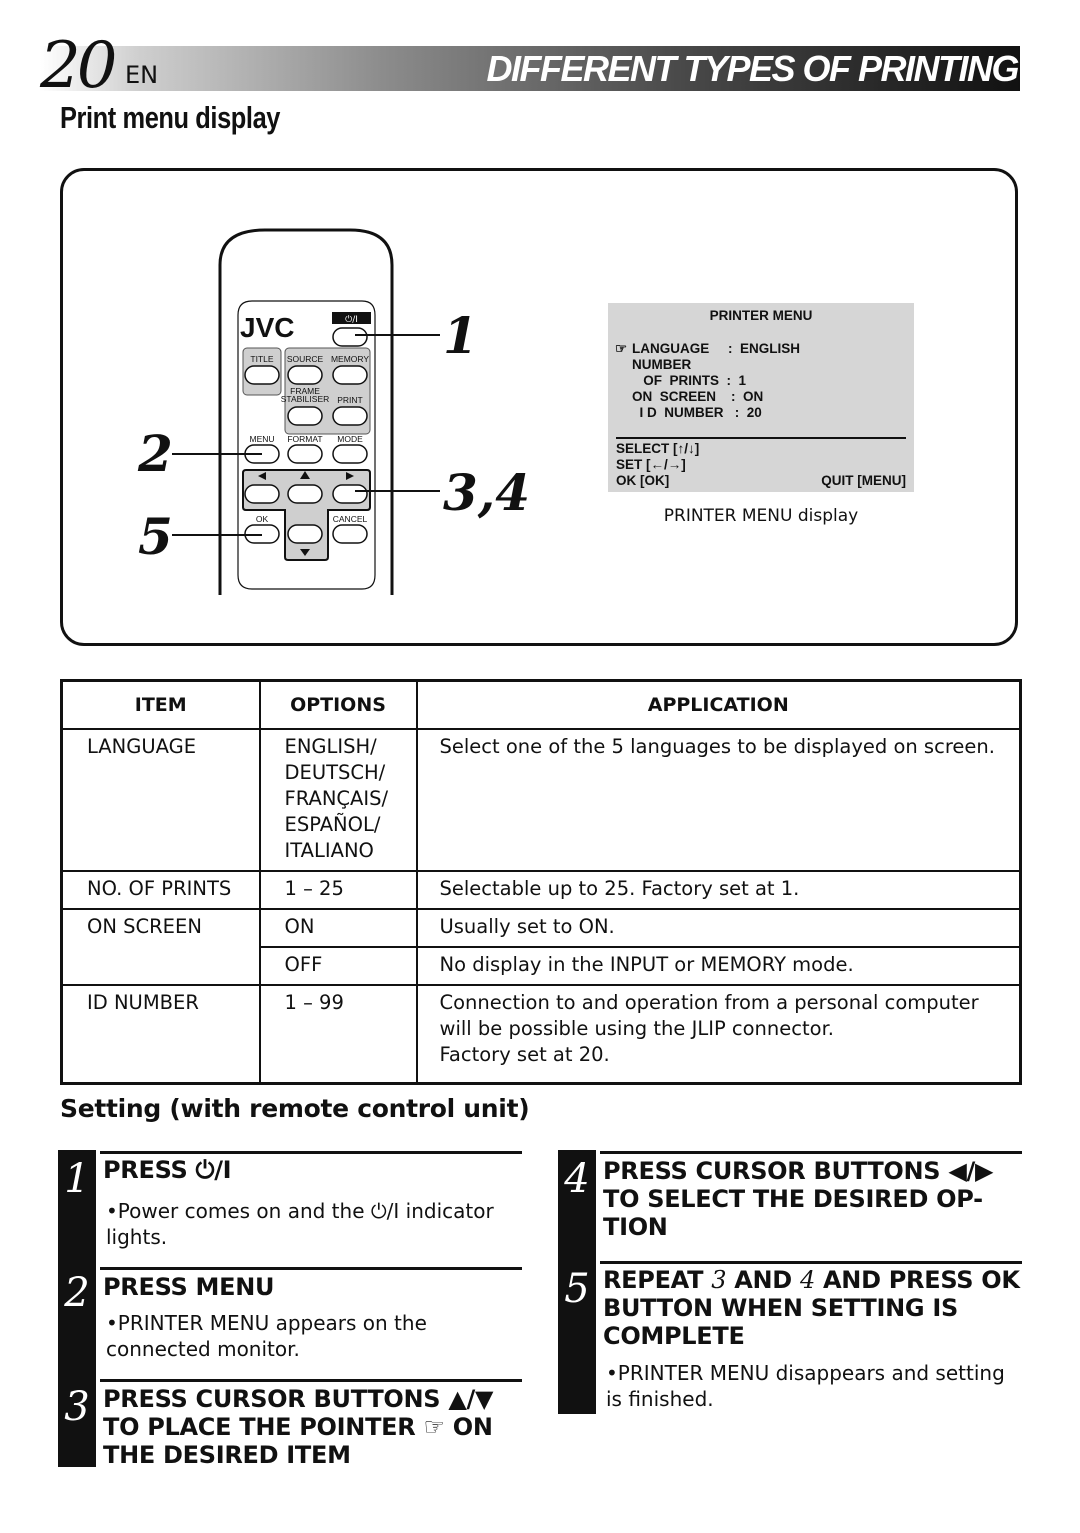  Describe the element at coordinates (697, 412) in the screenshot. I see `osd-row-id: I D NUMBER : 20` at that location.